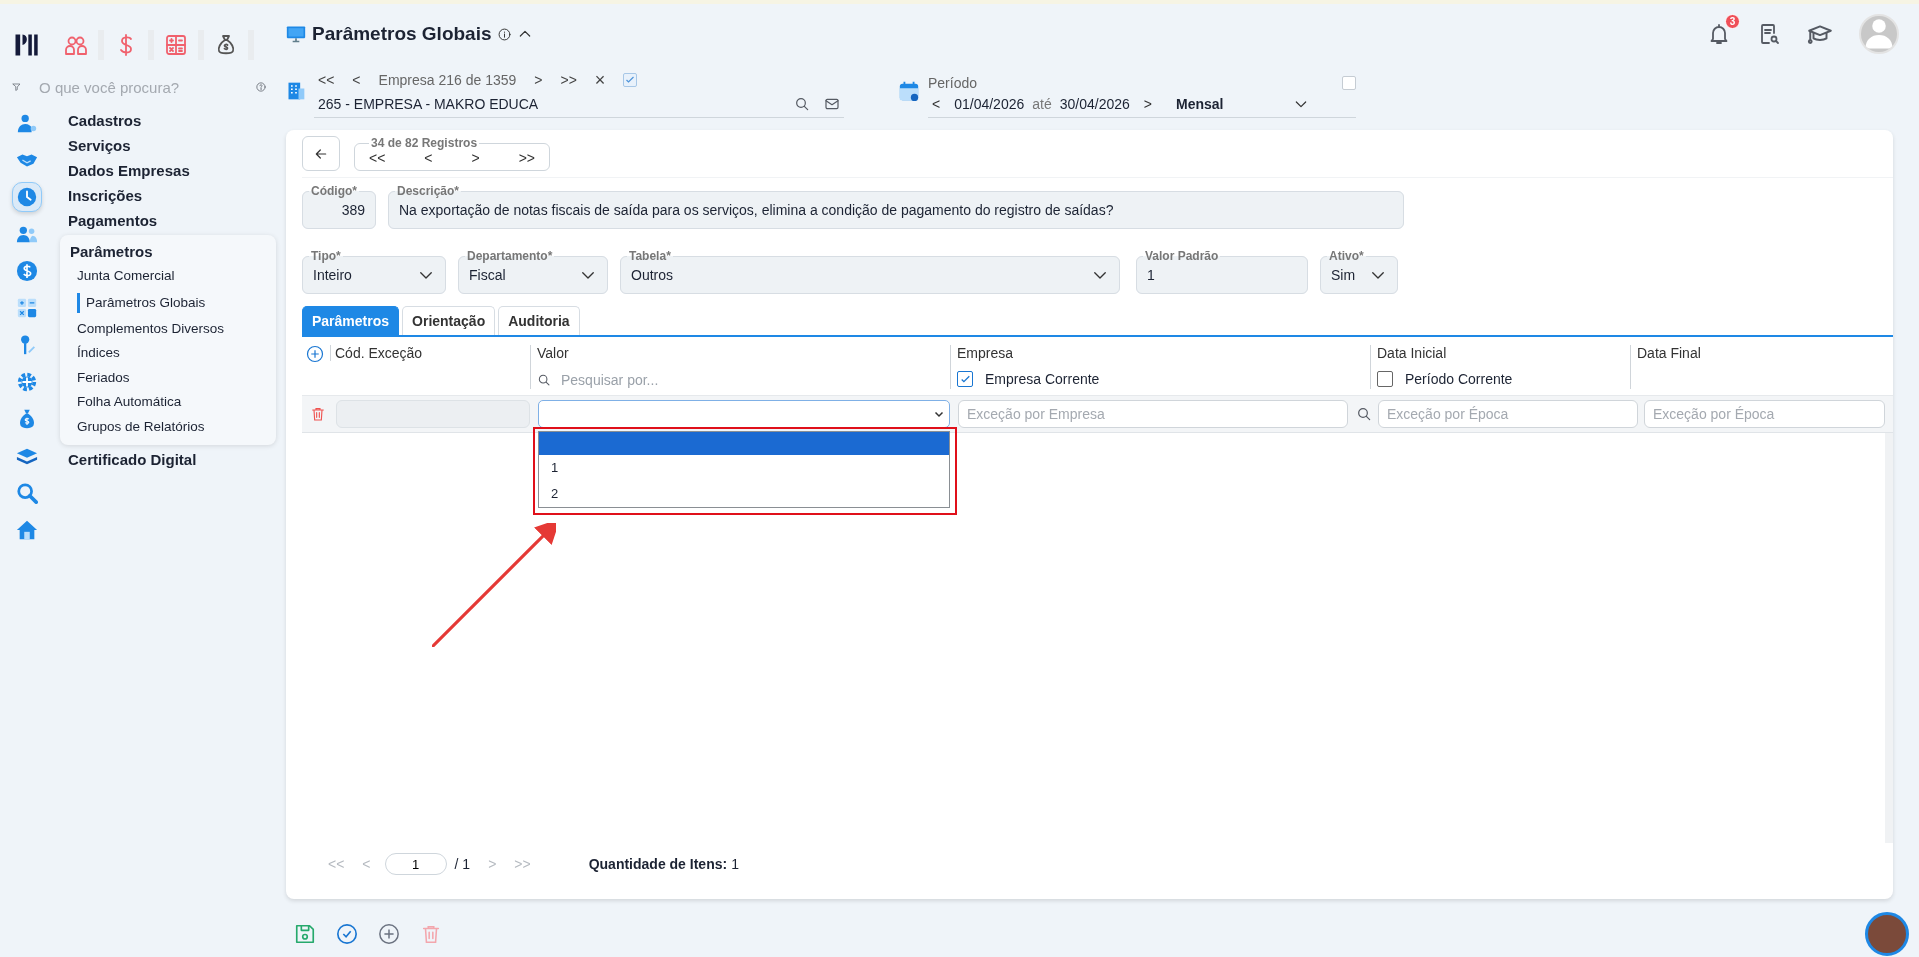  Describe the element at coordinates (168, 251) in the screenshot. I see `menu-item: Parâmetros` at that location.